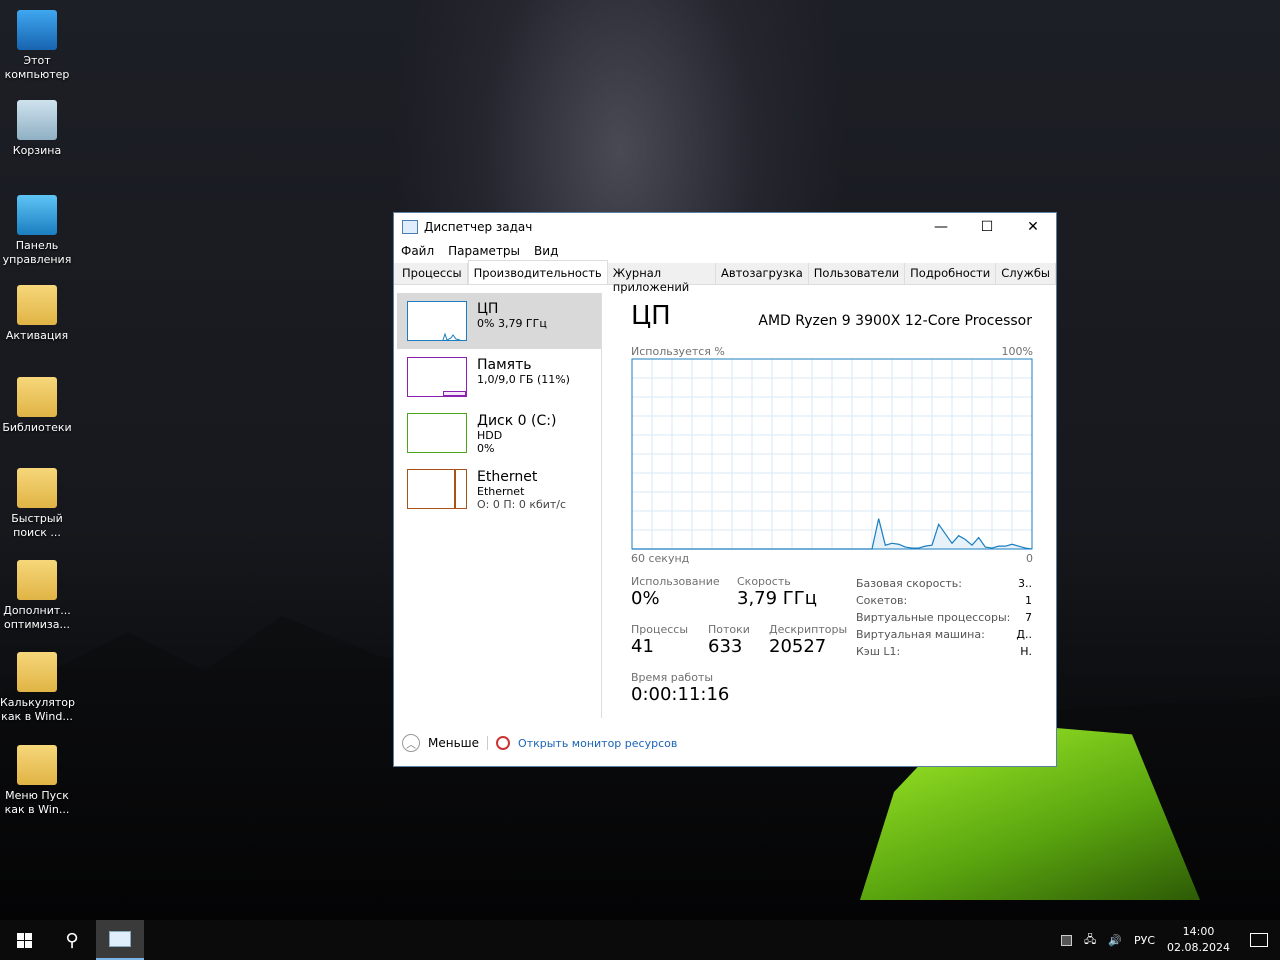  I want to click on detail-label: Виртуальная машина:, so click(920, 634).